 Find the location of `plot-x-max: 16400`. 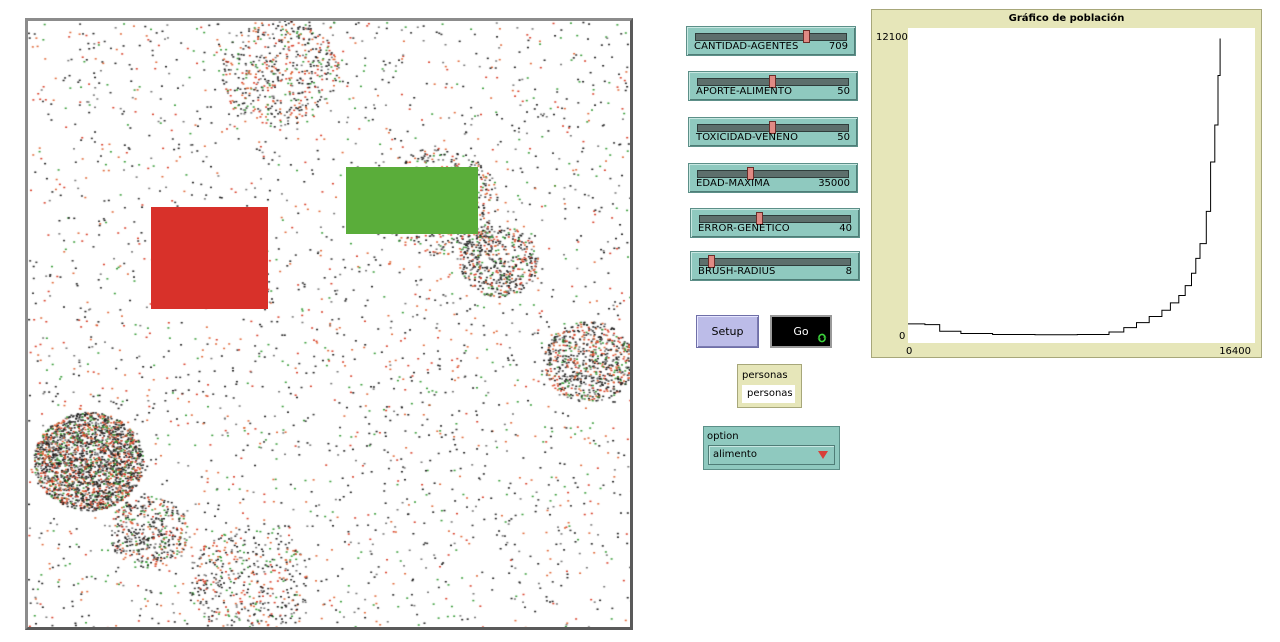

plot-x-max: 16400 is located at coordinates (1235, 351).